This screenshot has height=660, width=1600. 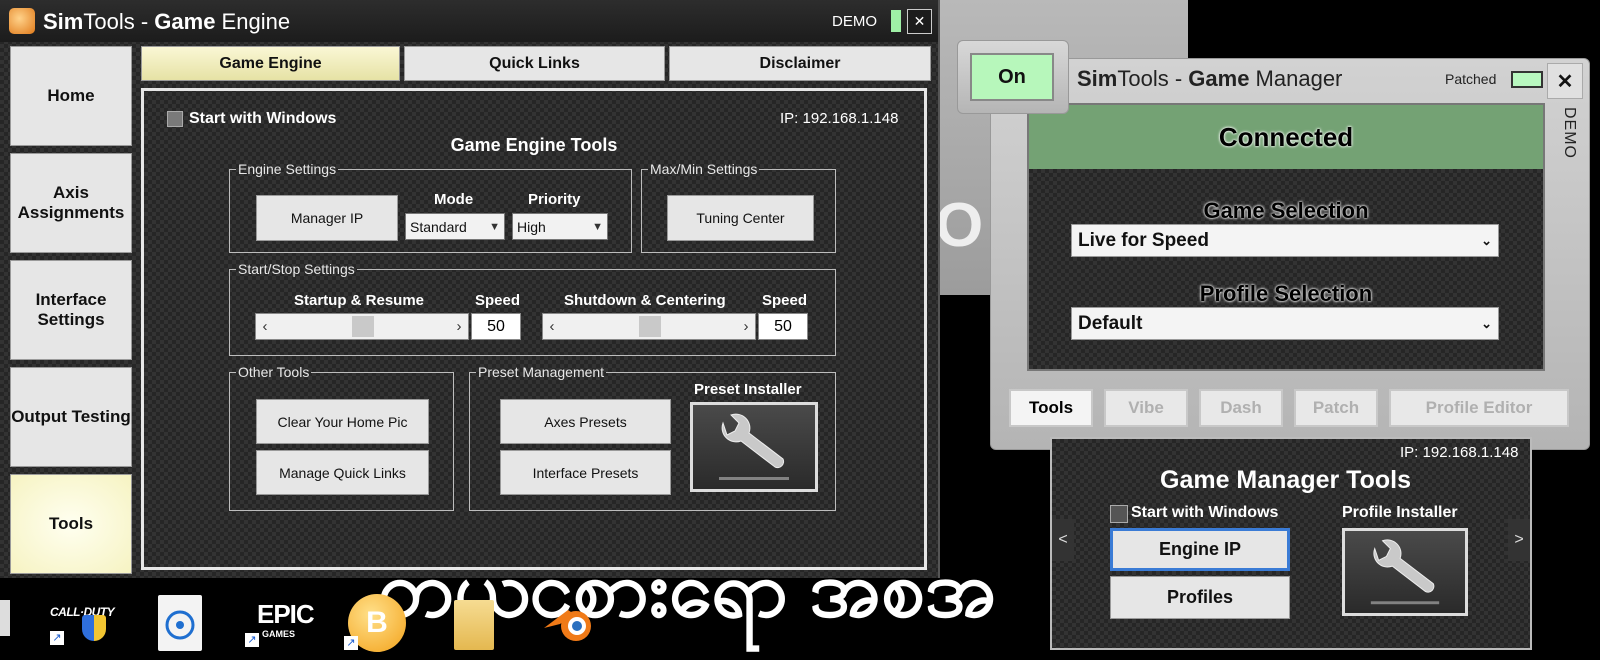 I want to click on profile-selection-dropdown: Default ⌄, so click(x=1285, y=323).